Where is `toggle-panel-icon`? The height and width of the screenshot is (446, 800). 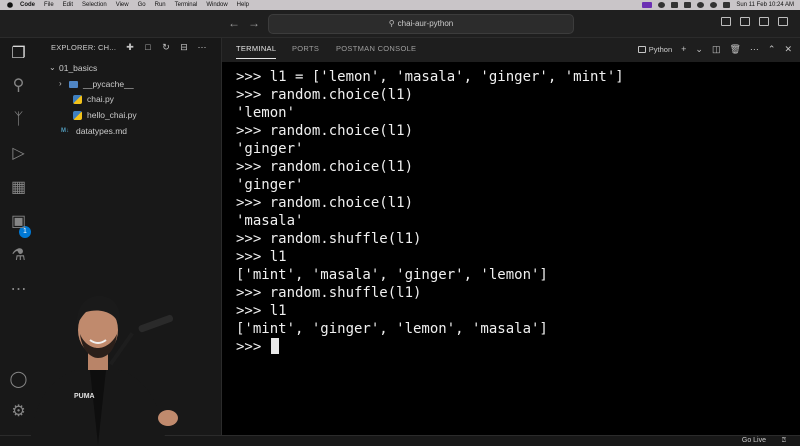
toggle-panel-icon is located at coordinates (745, 21).